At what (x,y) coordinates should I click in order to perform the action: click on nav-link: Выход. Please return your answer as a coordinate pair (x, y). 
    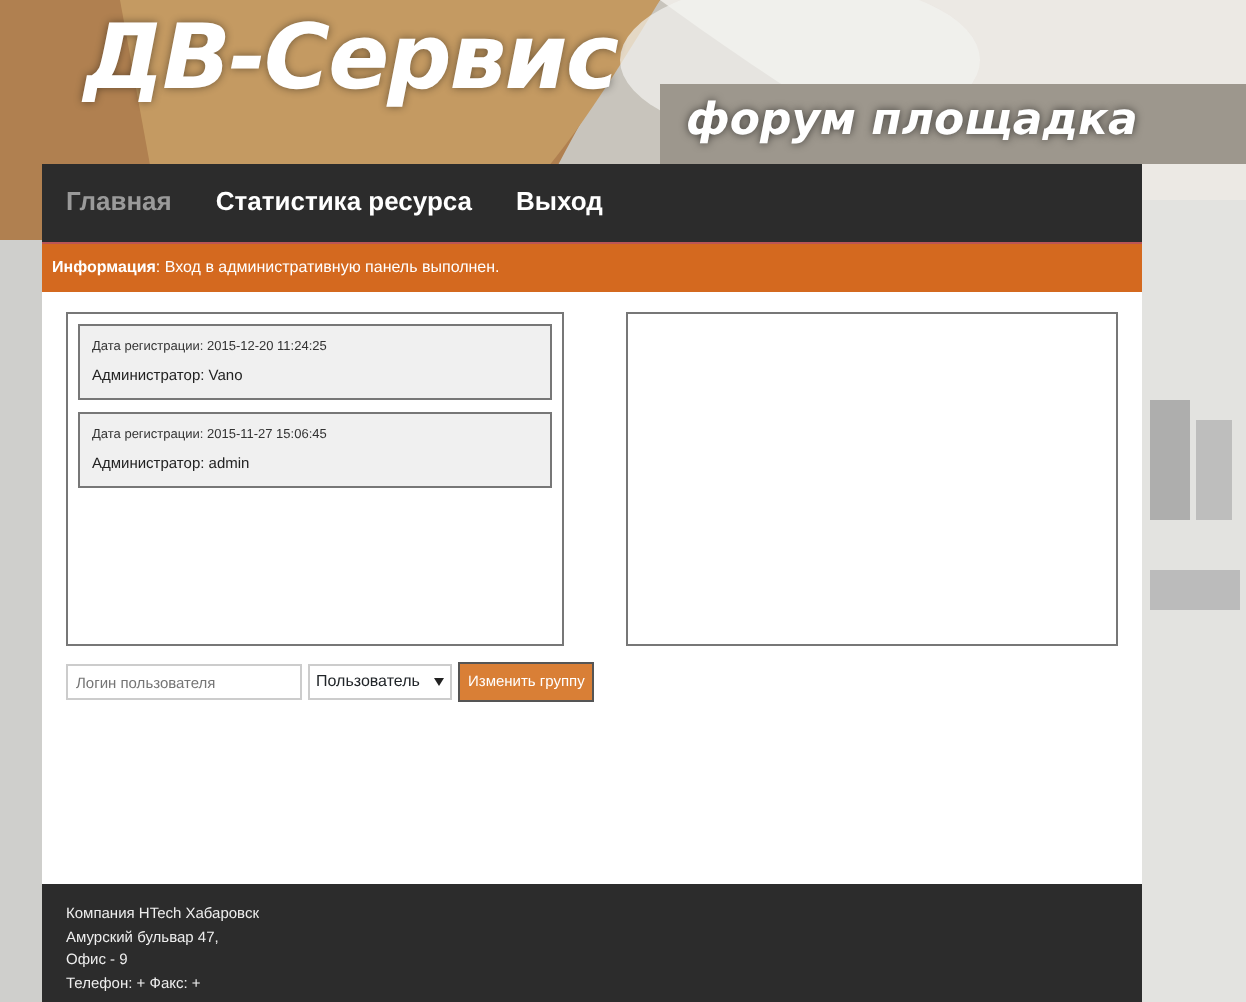
    Looking at the image, I should click on (559, 201).